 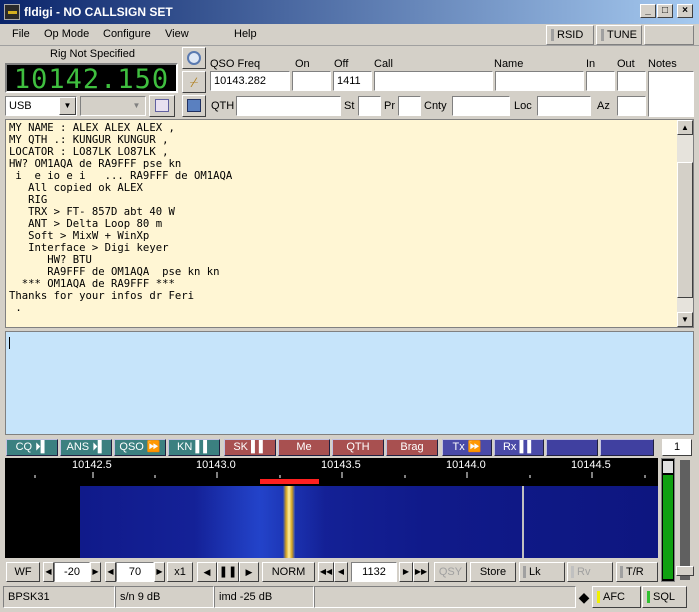 I want to click on pause-icon: ❚❚, so click(x=228, y=572).